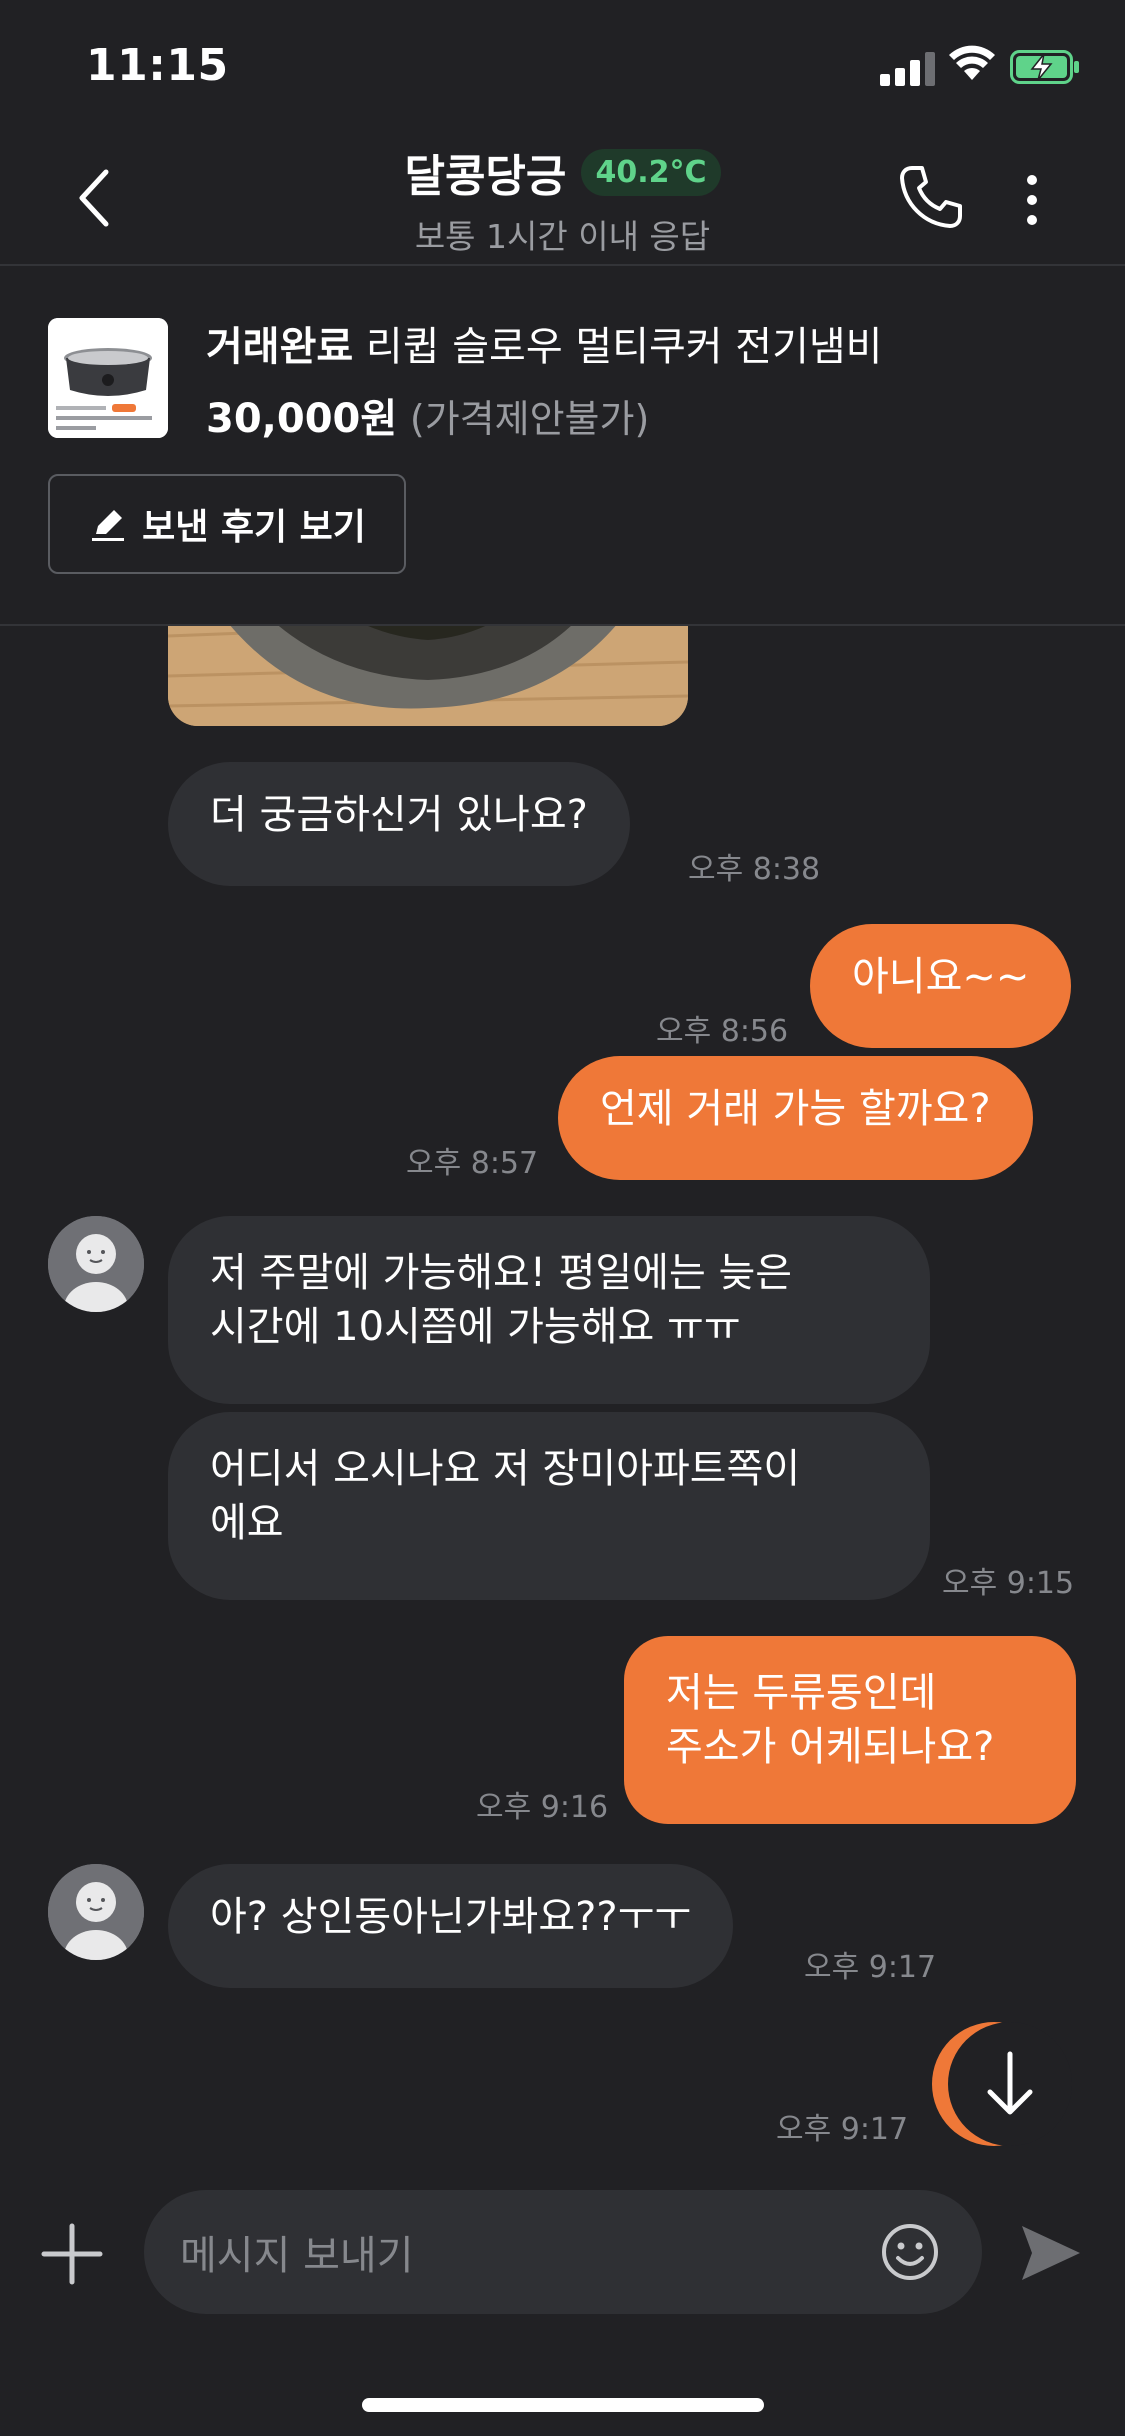  Describe the element at coordinates (754, 869) in the screenshot. I see `message-time: 오후 8:38` at that location.